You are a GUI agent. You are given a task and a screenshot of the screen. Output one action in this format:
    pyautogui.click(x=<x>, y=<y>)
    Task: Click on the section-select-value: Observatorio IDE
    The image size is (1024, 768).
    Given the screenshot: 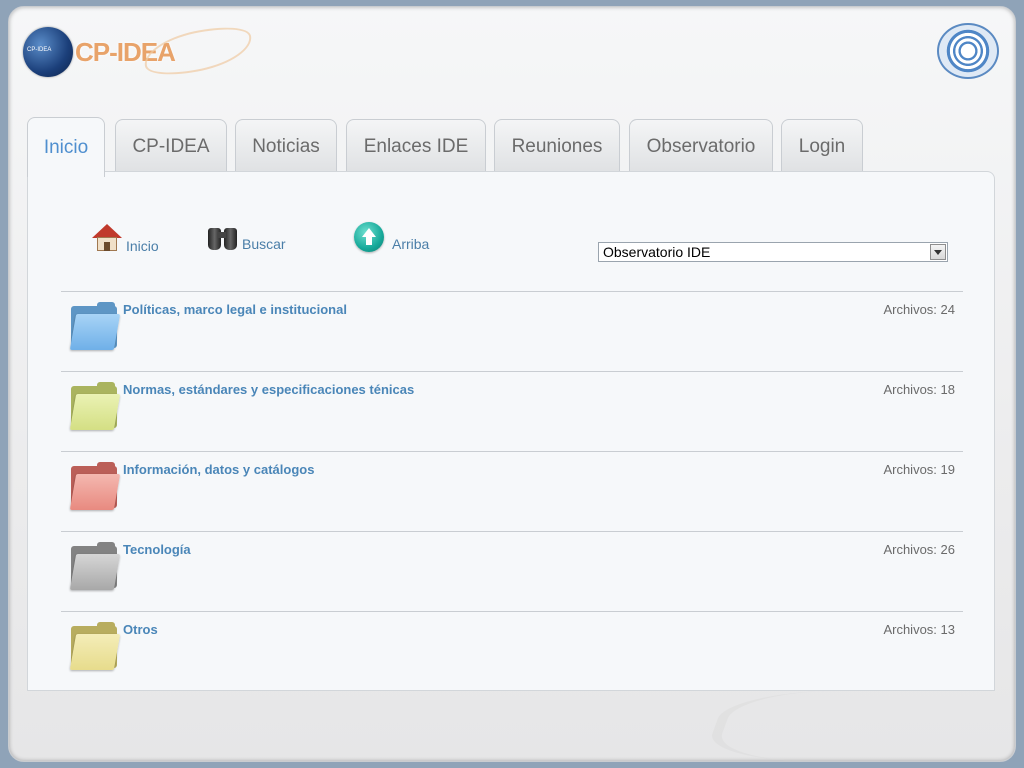 What is the action you would take?
    pyautogui.click(x=657, y=252)
    